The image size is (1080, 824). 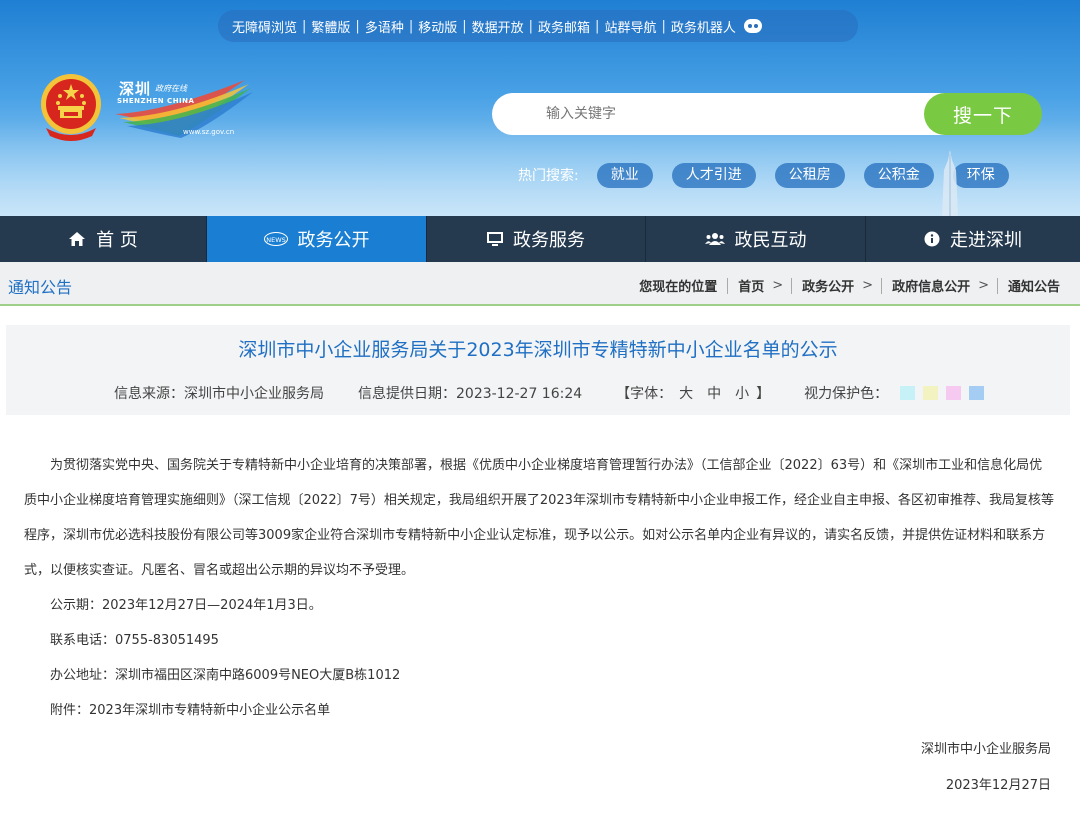 What do you see at coordinates (209, 132) in the screenshot?
I see `logo-url: www.sz.gov.cn` at bounding box center [209, 132].